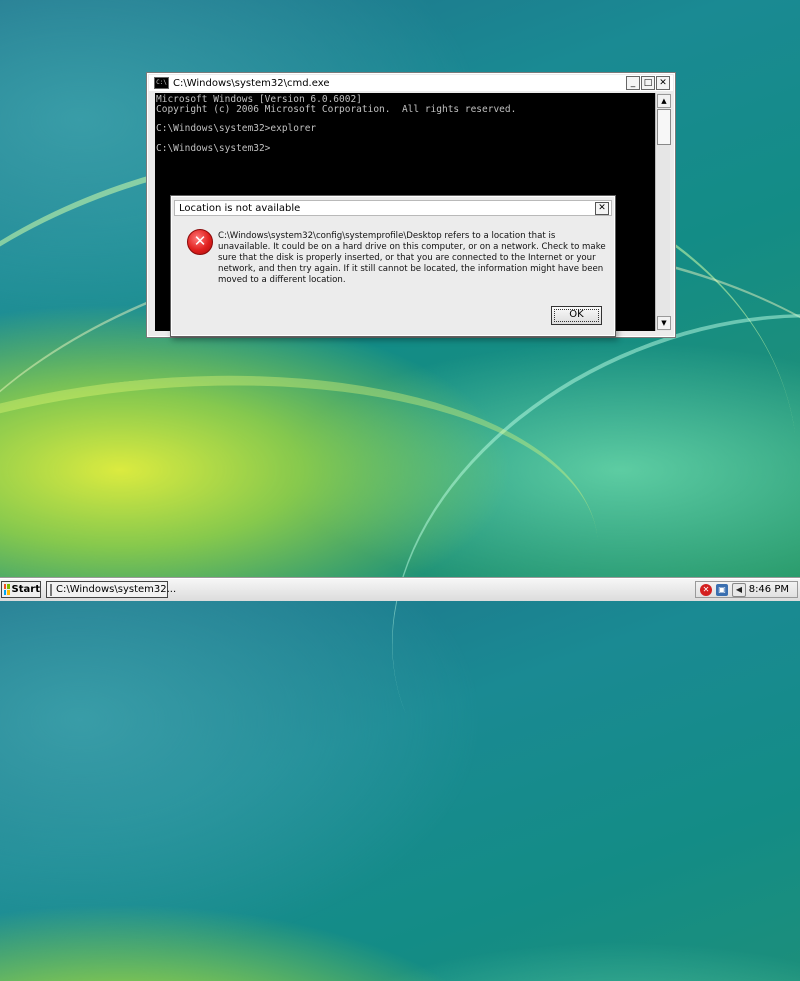 The width and height of the screenshot is (800, 981). I want to click on network-icon: ▣, so click(722, 589).